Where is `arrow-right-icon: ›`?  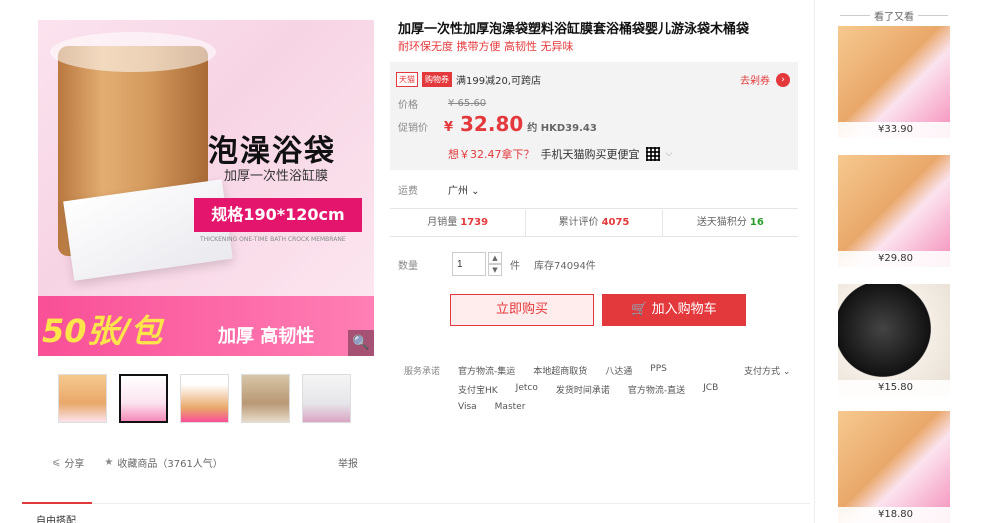
arrow-right-icon: › is located at coordinates (783, 79).